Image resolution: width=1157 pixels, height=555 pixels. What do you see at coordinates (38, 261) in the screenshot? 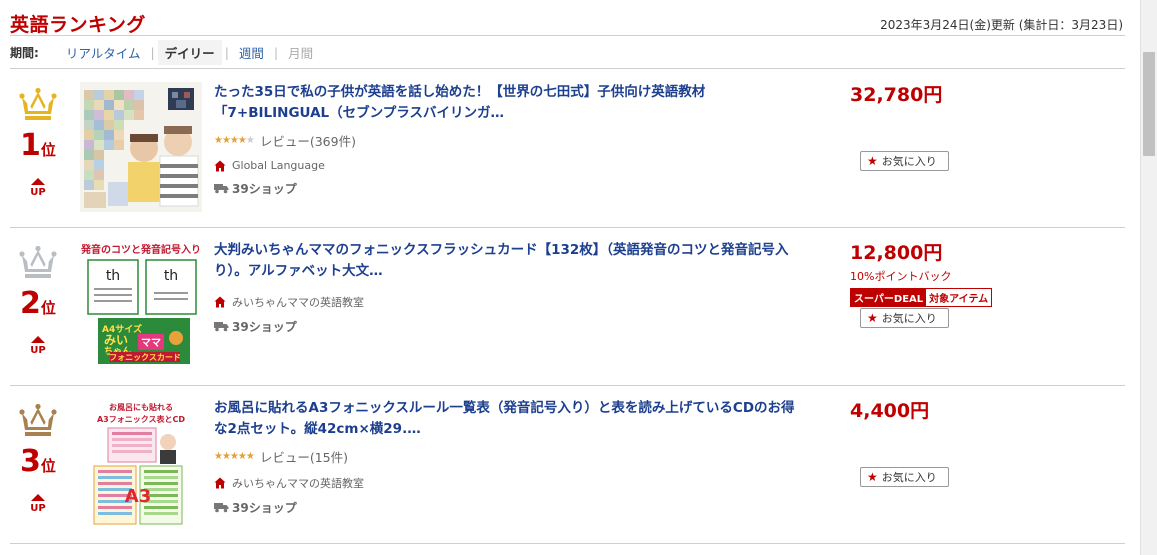
I see `silver-crown-icon` at bounding box center [38, 261].